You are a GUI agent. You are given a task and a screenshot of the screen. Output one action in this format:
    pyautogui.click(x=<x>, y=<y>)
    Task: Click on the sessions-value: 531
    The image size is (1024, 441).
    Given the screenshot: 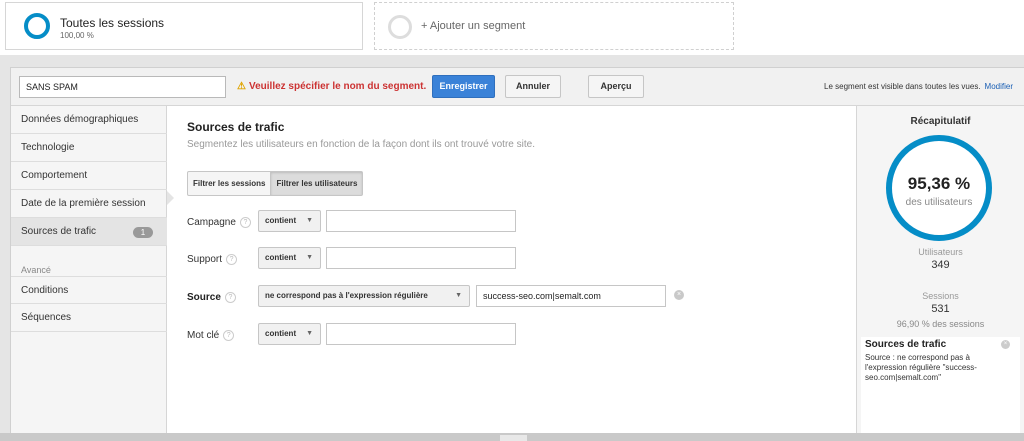 What is the action you would take?
    pyautogui.click(x=940, y=309)
    